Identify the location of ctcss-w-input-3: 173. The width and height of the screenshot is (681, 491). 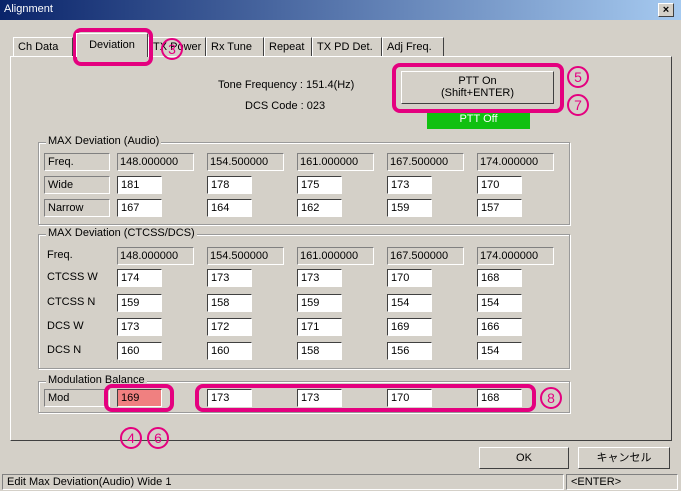
(319, 278).